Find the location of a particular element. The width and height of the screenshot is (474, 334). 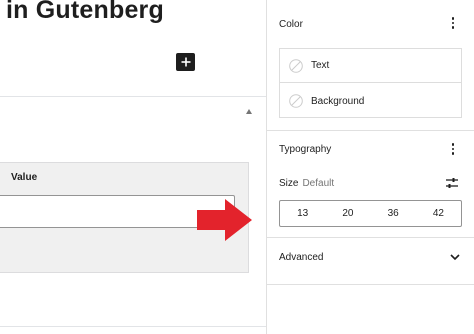

font-size-option: 20 is located at coordinates (347, 213).